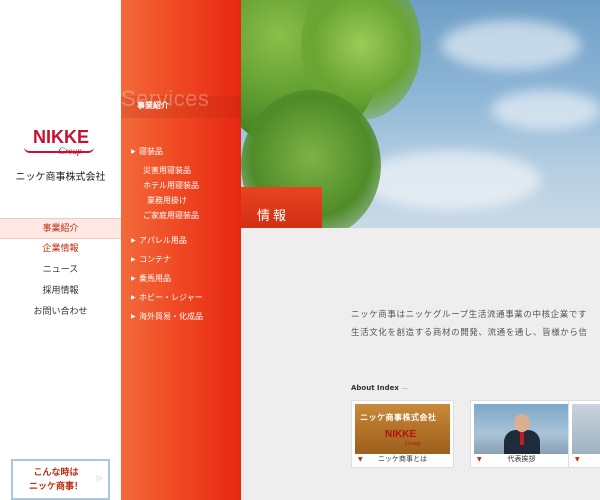 The width and height of the screenshot is (600, 500). What do you see at coordinates (60, 177) in the screenshot?
I see `company-name: ニッケ商事株式会社` at bounding box center [60, 177].